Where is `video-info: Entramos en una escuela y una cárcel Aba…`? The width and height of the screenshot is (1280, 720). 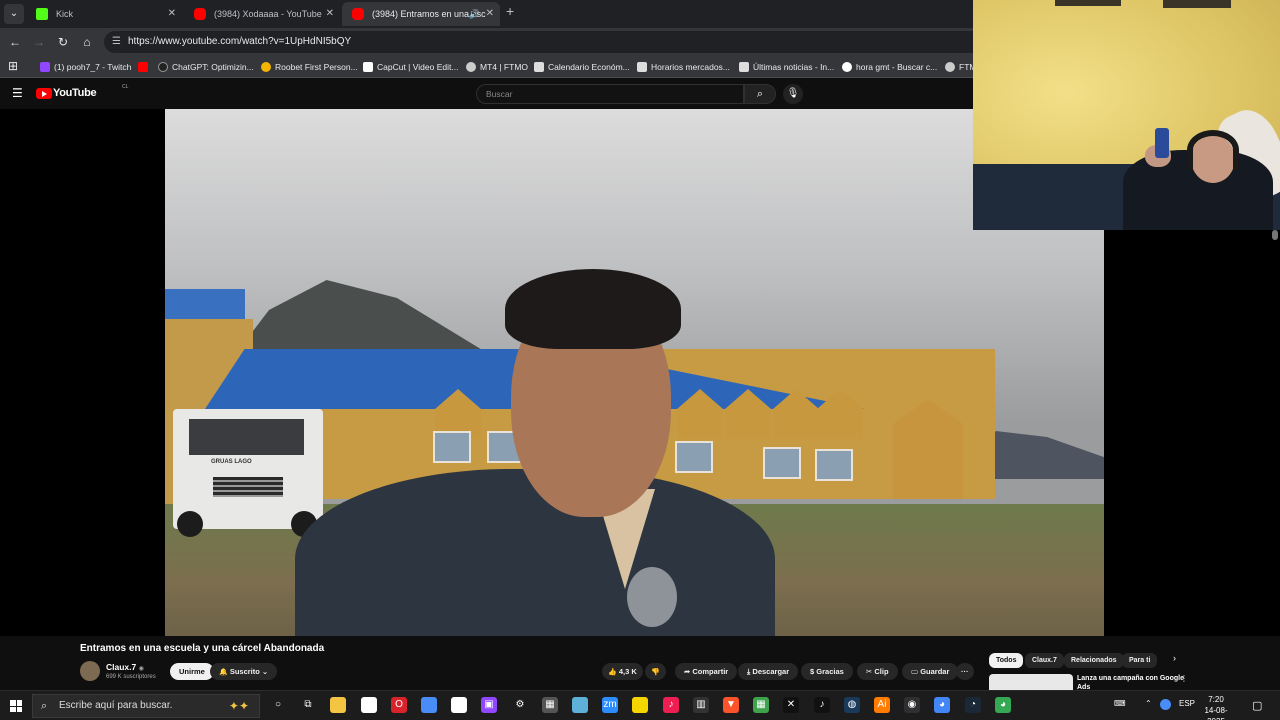 video-info: Entramos en una escuela y una cárcel Aba… is located at coordinates (640, 663).